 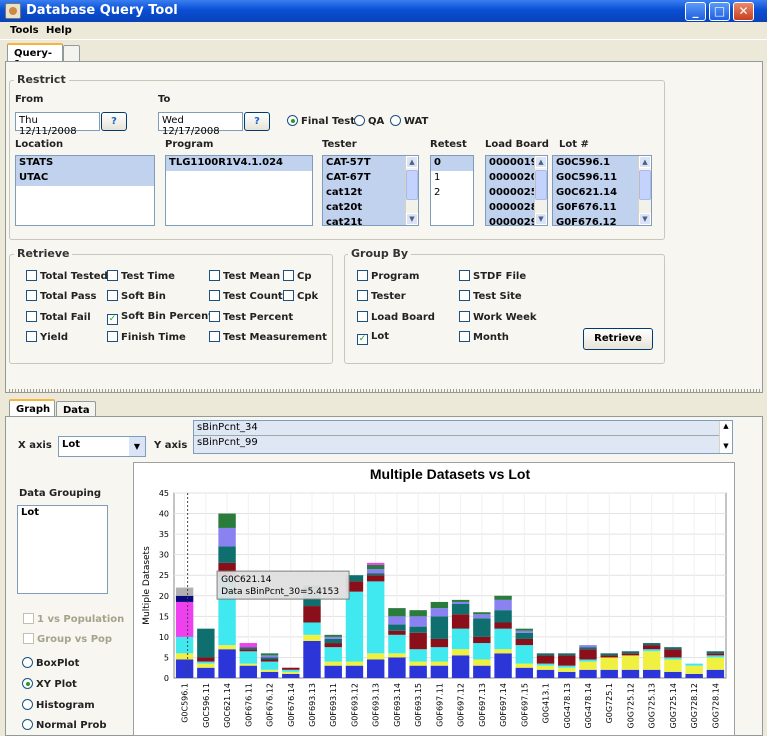 What do you see at coordinates (200, 124) in the screenshot?
I see `to-date-field: Wed 12/17/2008` at bounding box center [200, 124].